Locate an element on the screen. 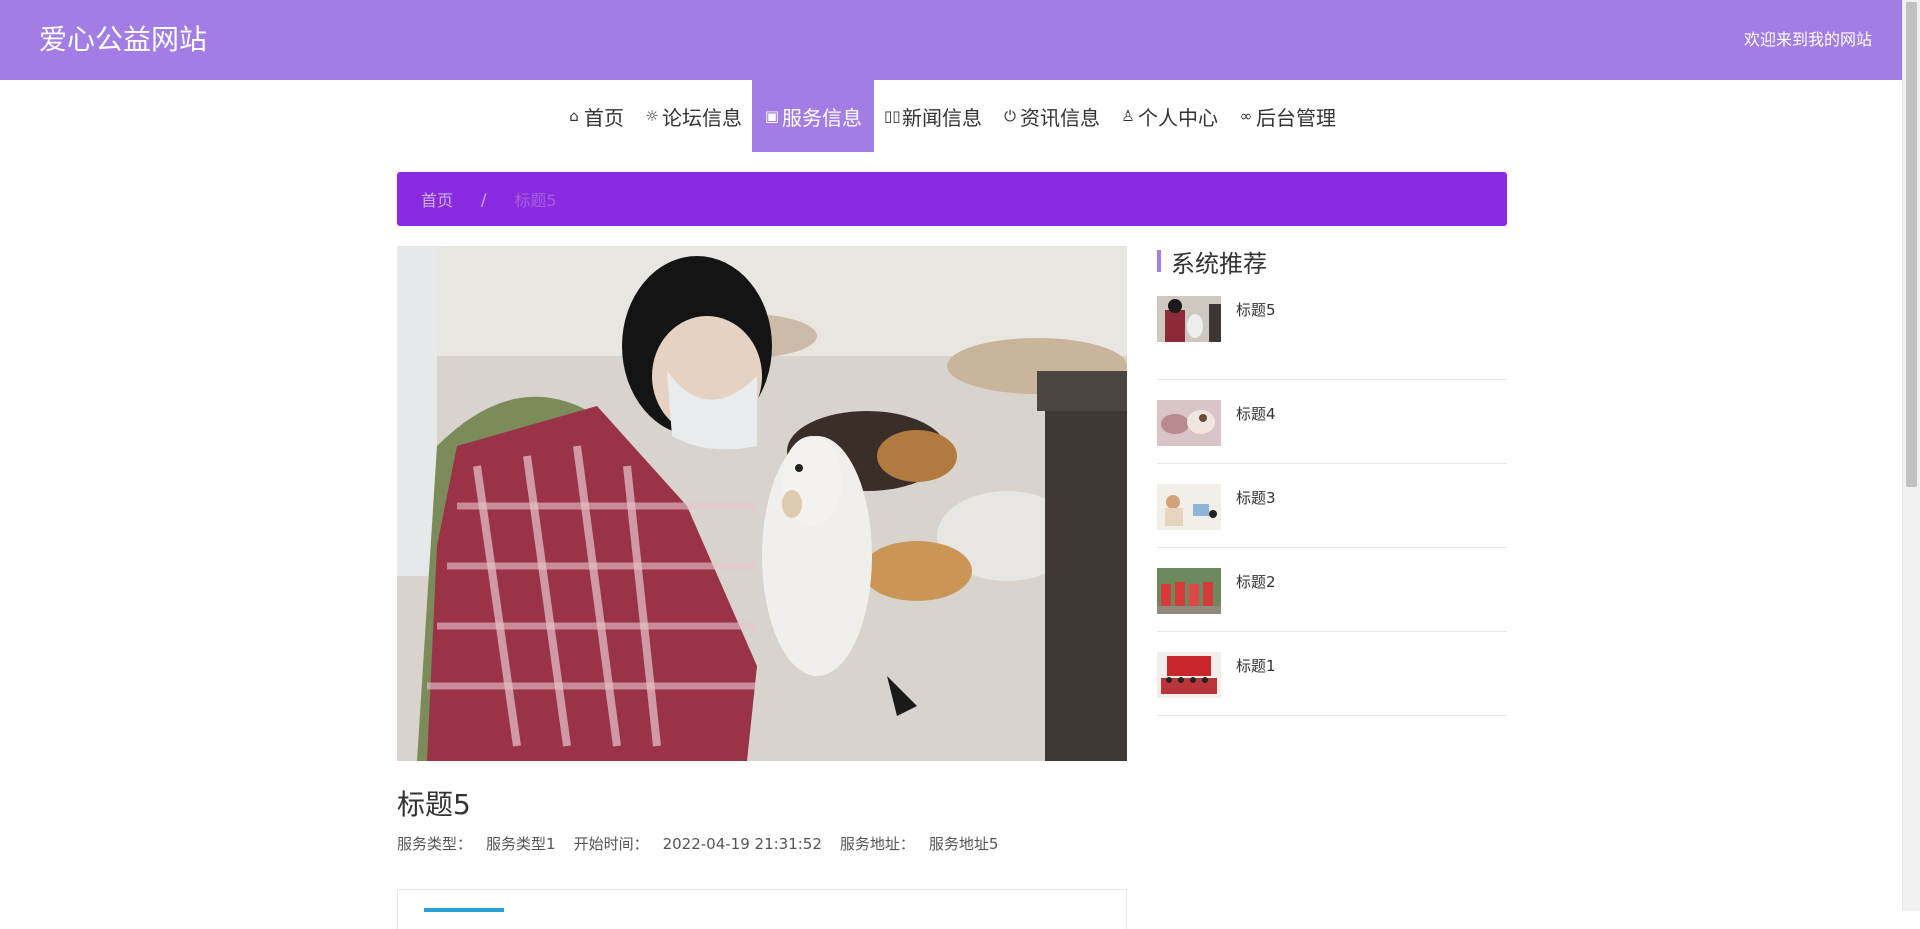  nav-item-label: 论坛信息 is located at coordinates (702, 117).